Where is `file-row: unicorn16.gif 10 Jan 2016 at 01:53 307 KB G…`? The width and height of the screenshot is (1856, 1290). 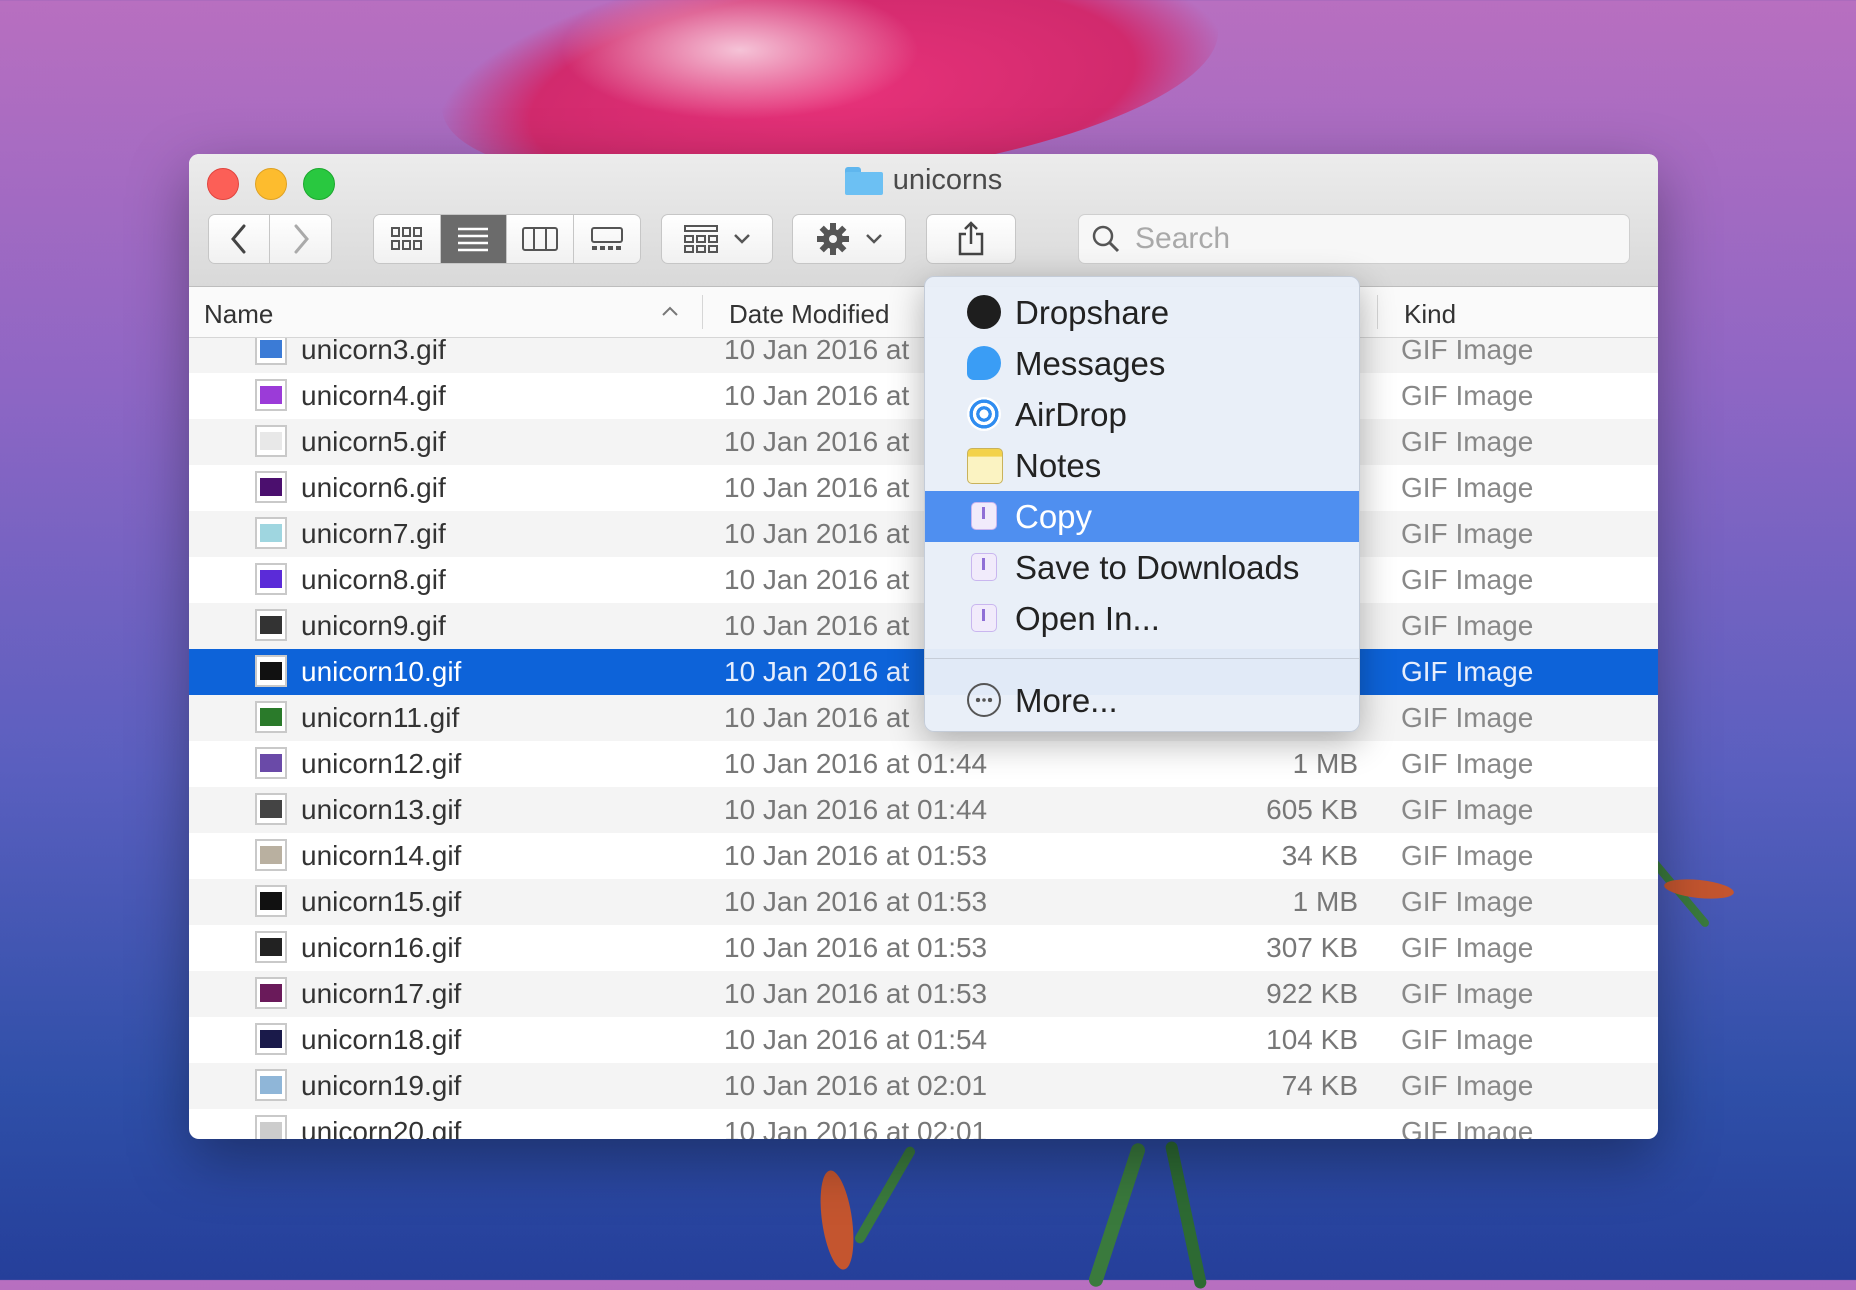 file-row: unicorn16.gif 10 Jan 2016 at 01:53 307 KB G… is located at coordinates (923, 948).